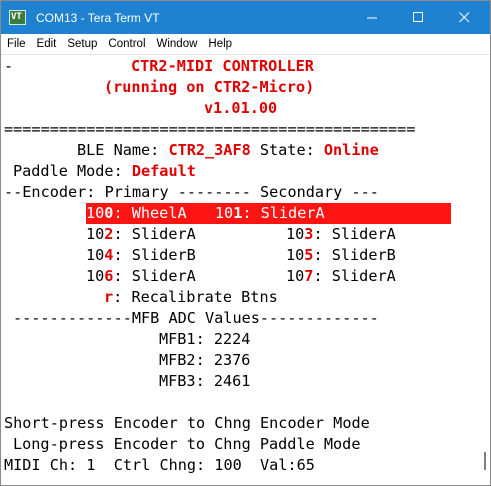 This screenshot has width=491, height=486. I want to click on app-icon-text: VT, so click(16, 17).